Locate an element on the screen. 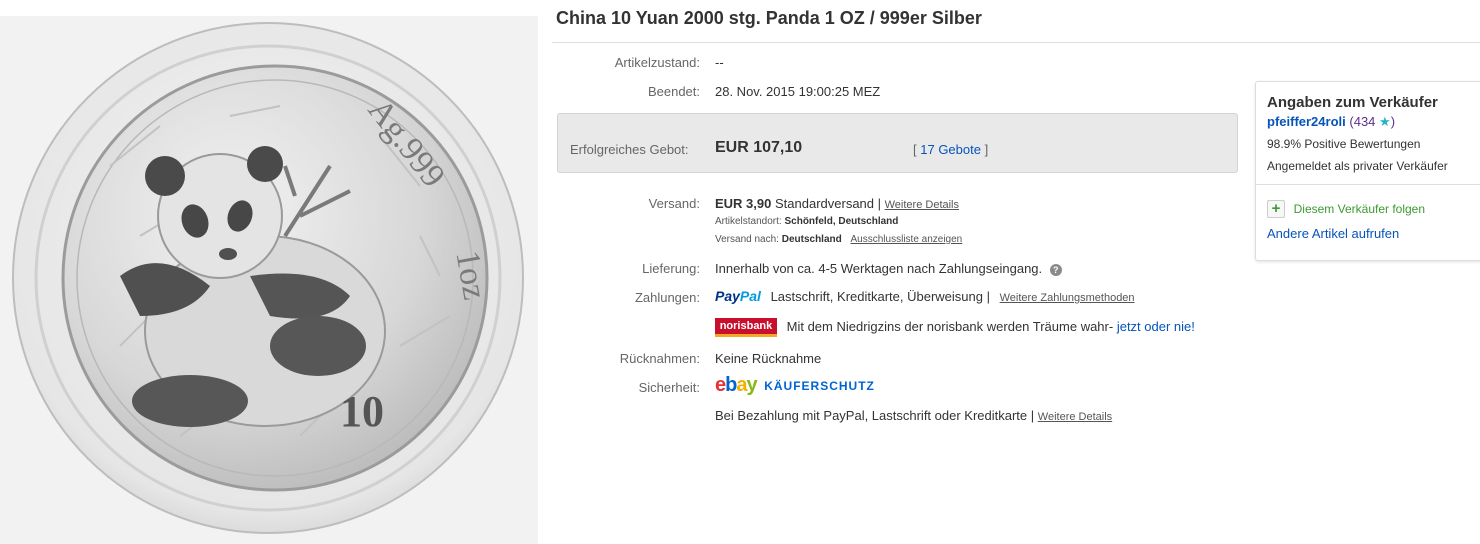 The height and width of the screenshot is (544, 1480). item-location-label: Artikelstandort: is located at coordinates (748, 221).